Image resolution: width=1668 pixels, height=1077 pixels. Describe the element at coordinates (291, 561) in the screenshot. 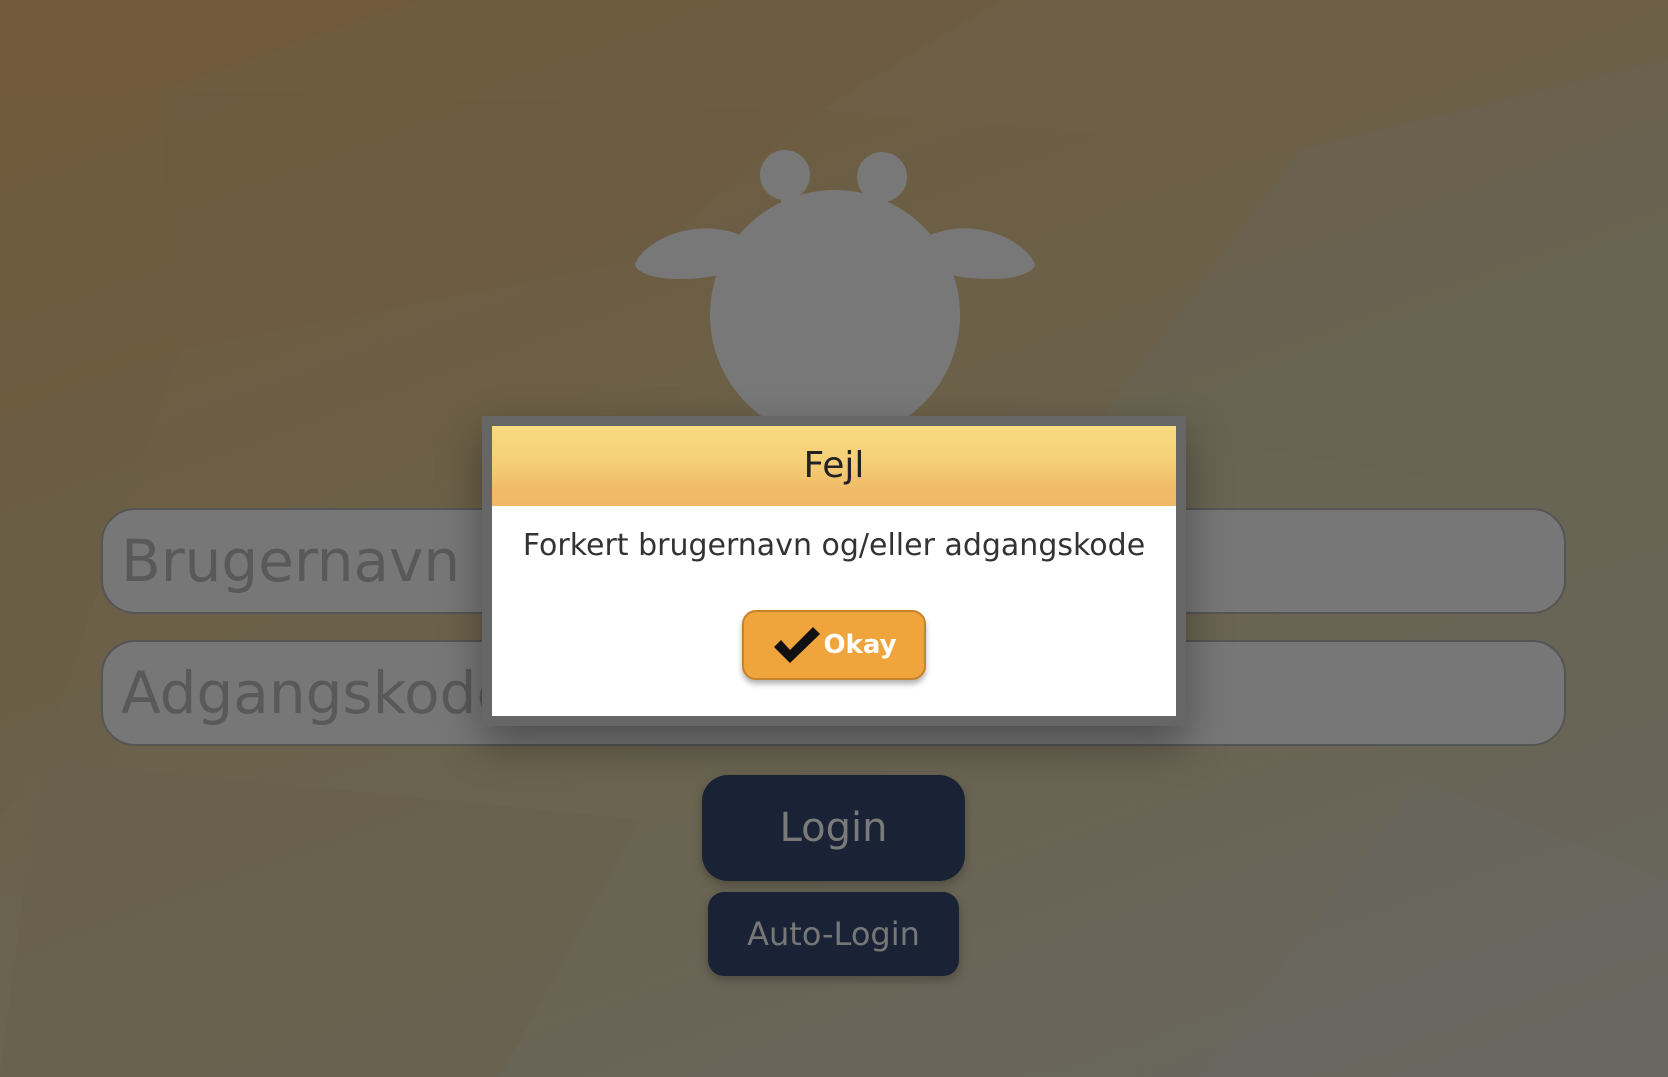

I see `username-placeholder: Brugernavn` at that location.